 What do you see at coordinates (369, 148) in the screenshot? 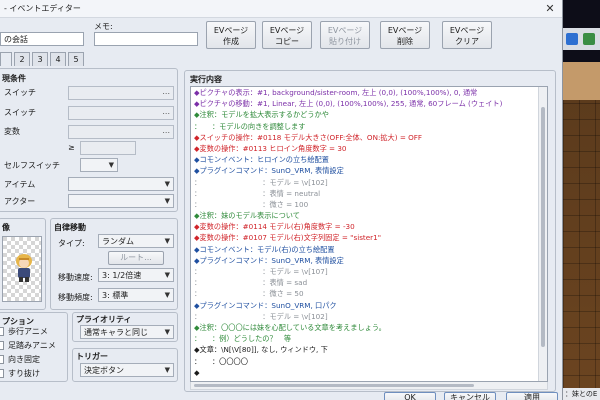
I see `command-line: ◆変数の操作：#0113 ヒロイン角度数字 = 30` at bounding box center [369, 148].